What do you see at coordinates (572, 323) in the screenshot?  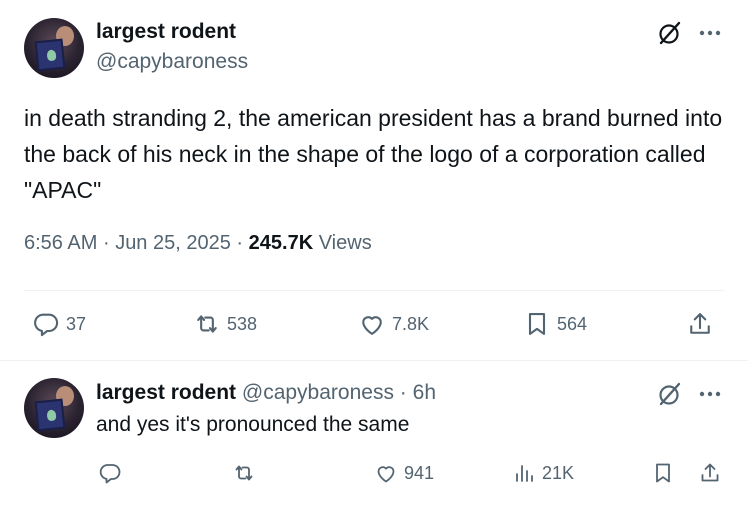 I see `bookmark-count: 564` at bounding box center [572, 323].